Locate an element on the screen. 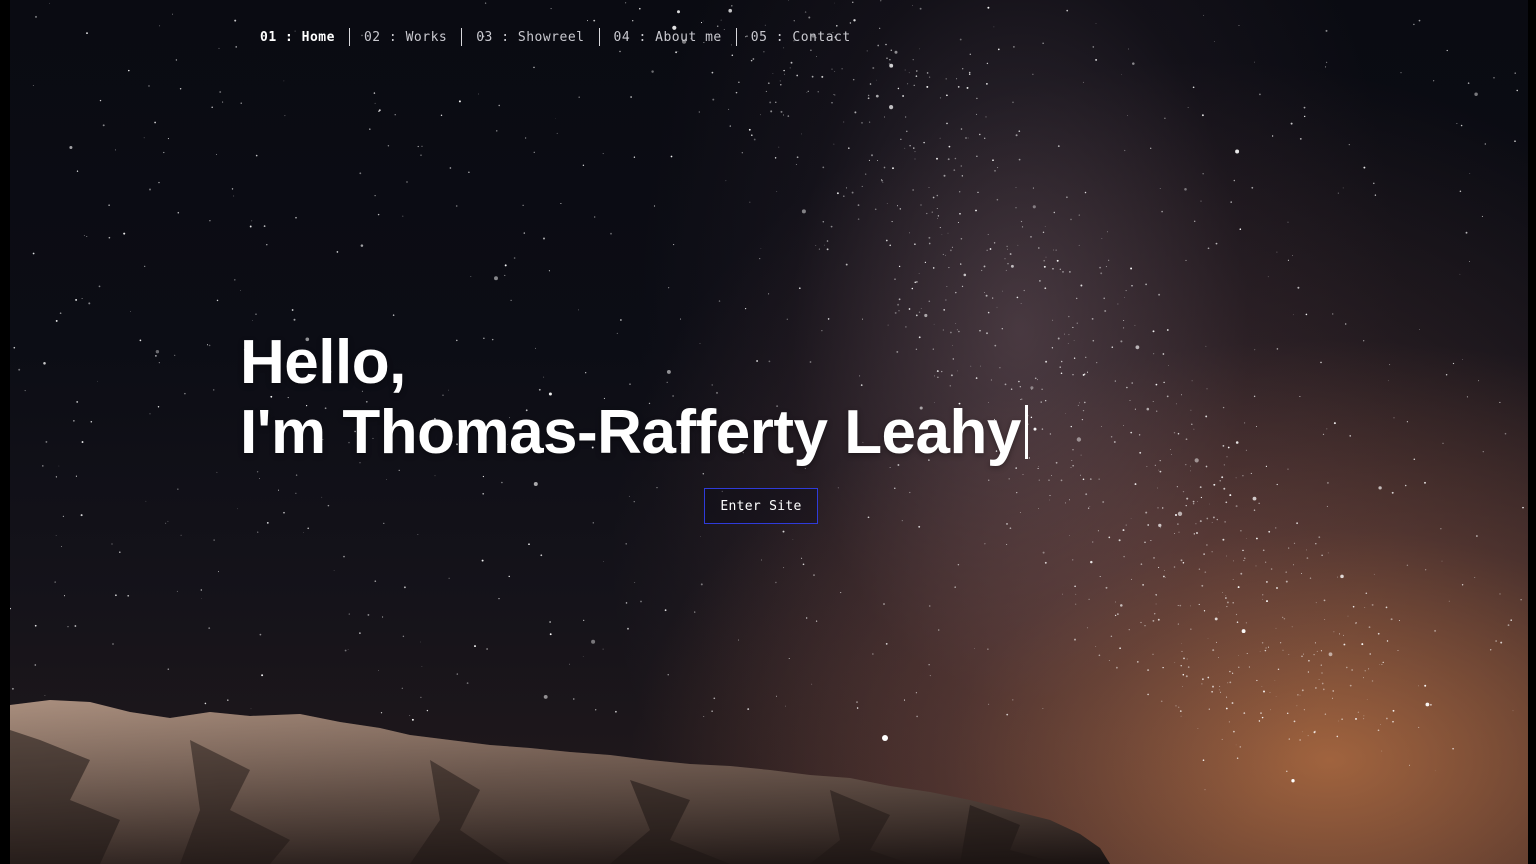  left-border is located at coordinates (5, 432).